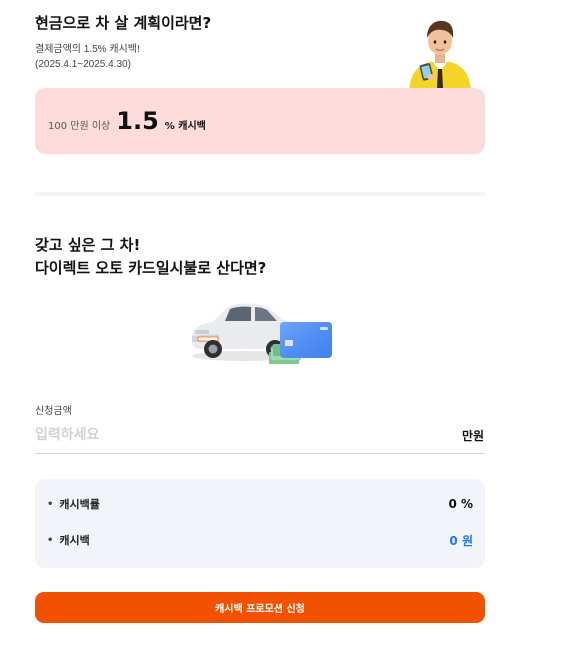  Describe the element at coordinates (235, 435) in the screenshot. I see `amount-input` at that location.